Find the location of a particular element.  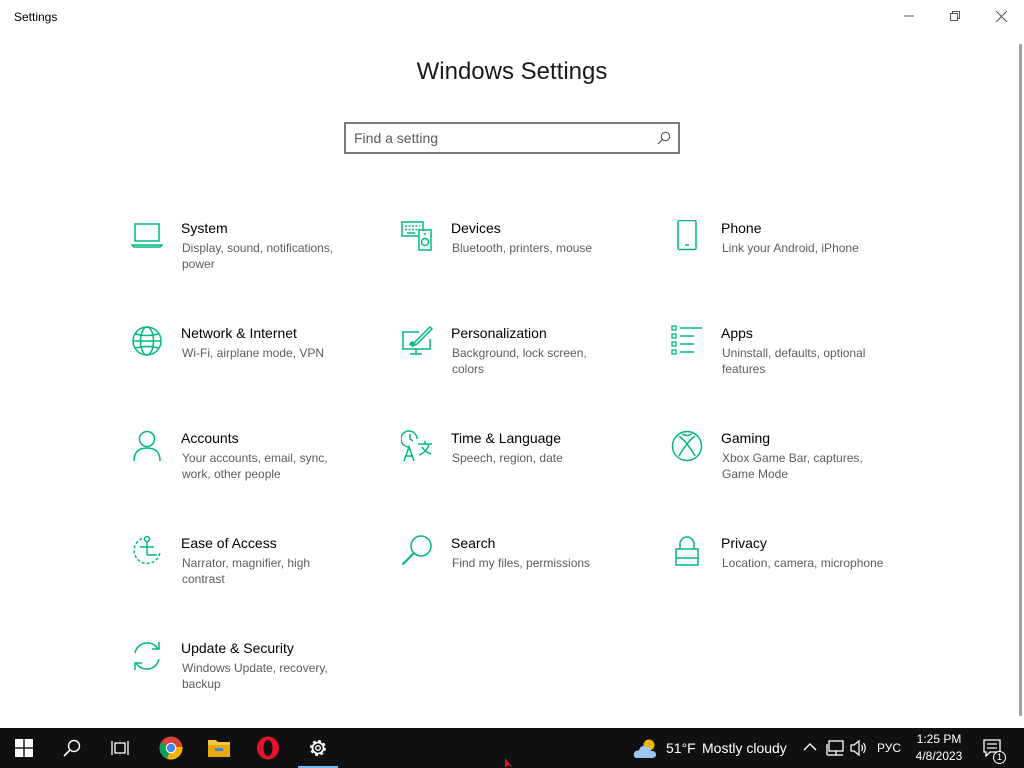

tile-description: Uninstall, defaults, optional features is located at coordinates (794, 361).